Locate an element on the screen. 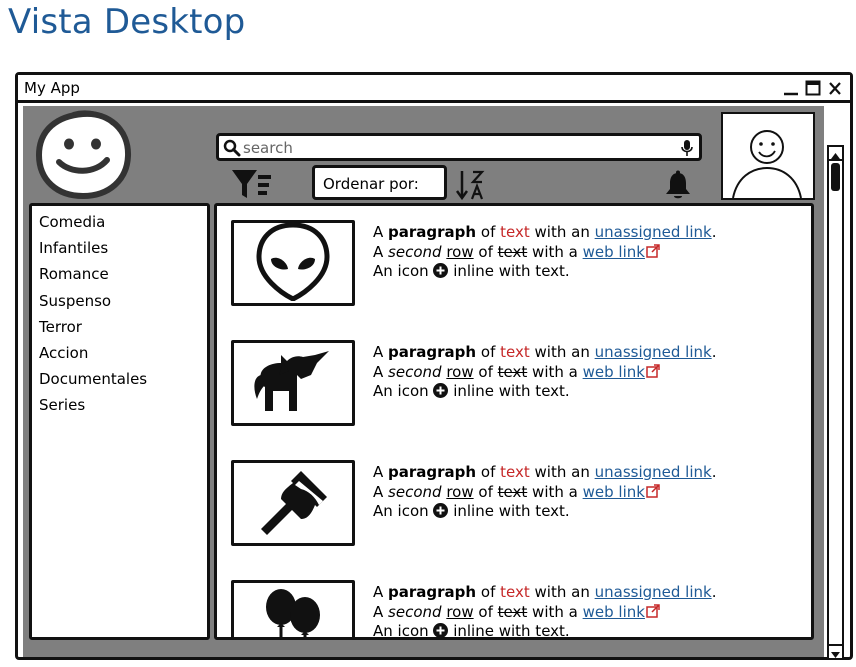  axe-icon is located at coordinates (293, 503).